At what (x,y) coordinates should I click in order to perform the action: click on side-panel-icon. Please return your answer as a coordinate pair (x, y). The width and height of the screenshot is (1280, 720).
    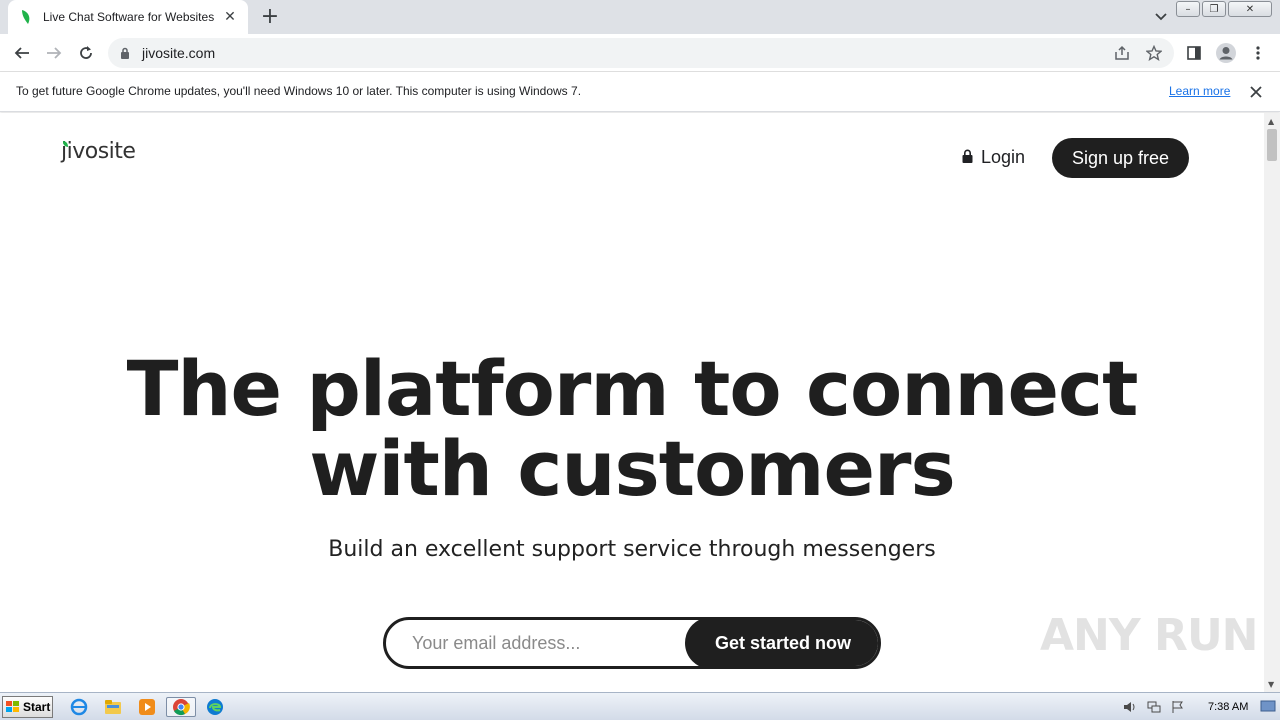
    Looking at the image, I should click on (1194, 53).